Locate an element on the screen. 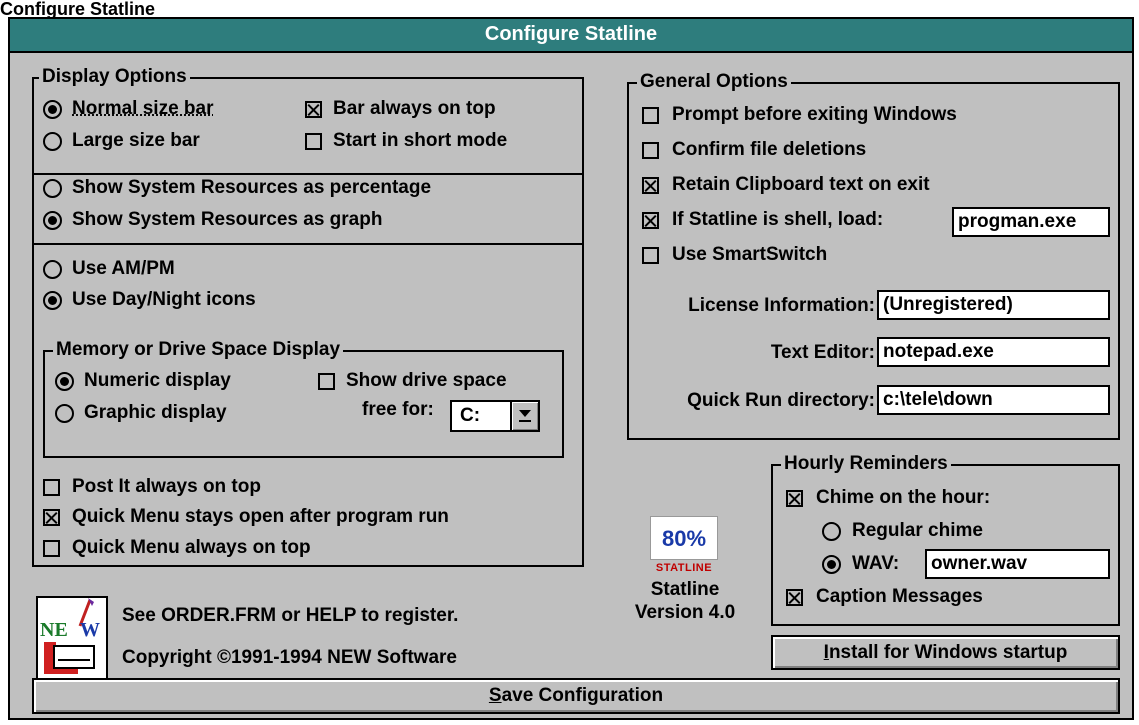 This screenshot has height=725, width=1139. install-startup-button: Install for Windows startup is located at coordinates (945, 652).